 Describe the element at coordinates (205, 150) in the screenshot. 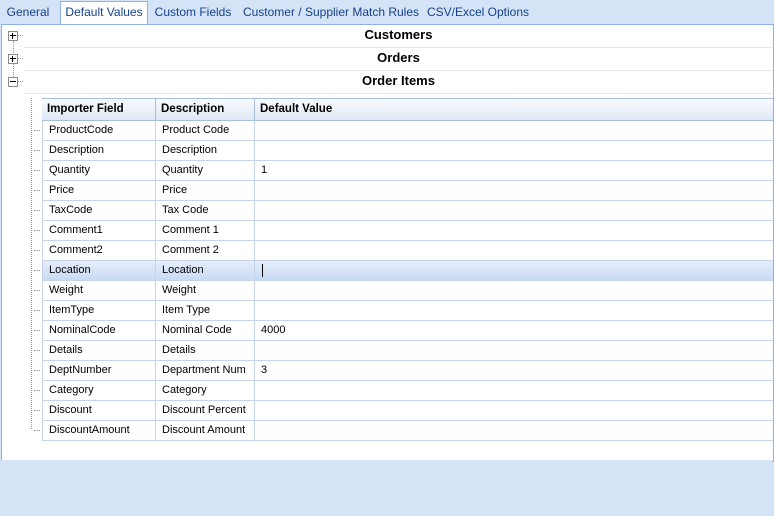

I see `description-cell: Description` at that location.